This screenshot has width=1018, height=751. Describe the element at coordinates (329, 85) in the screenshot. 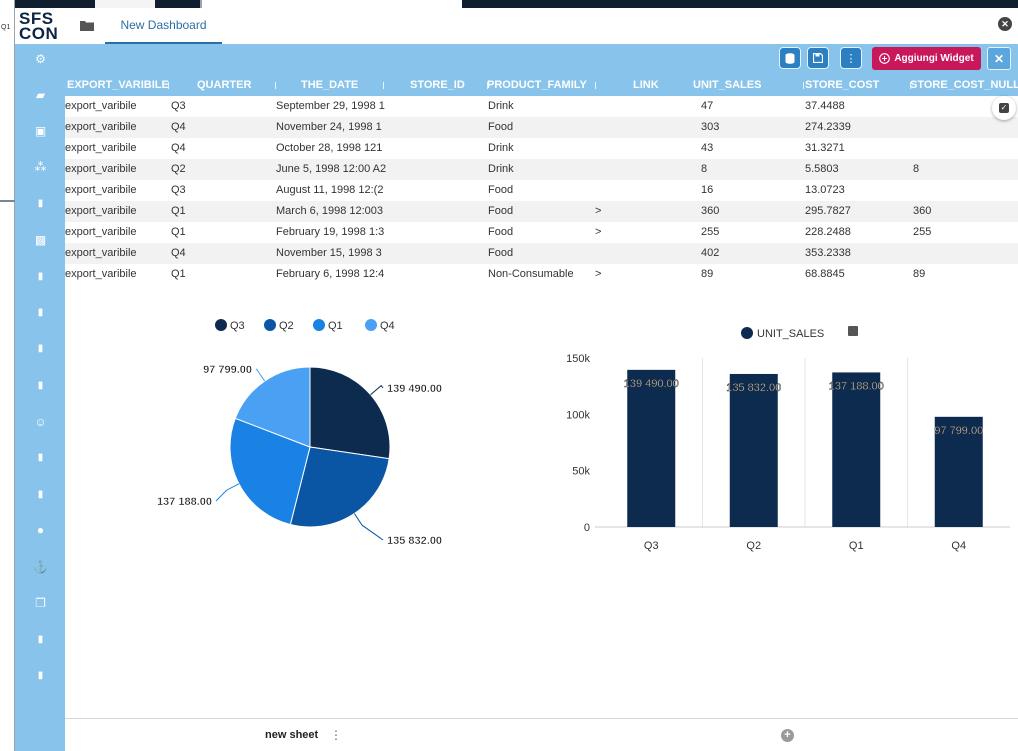

I see `column-header: THE_DATE` at that location.